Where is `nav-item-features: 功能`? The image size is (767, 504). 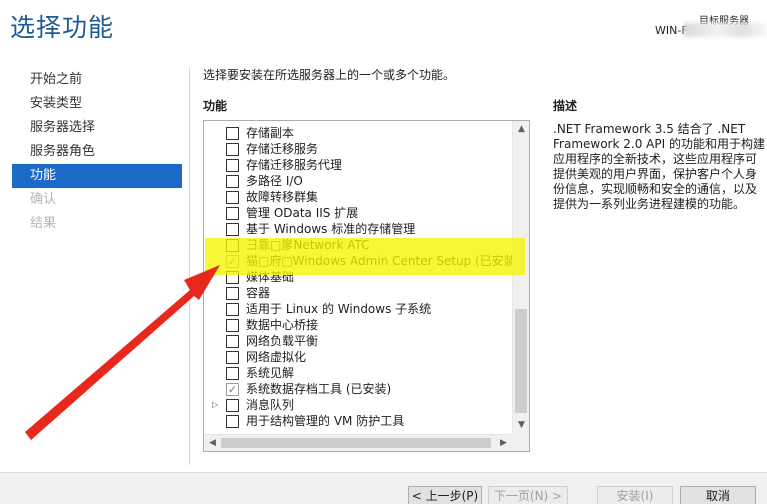
nav-item-features: 功能 is located at coordinates (97, 176).